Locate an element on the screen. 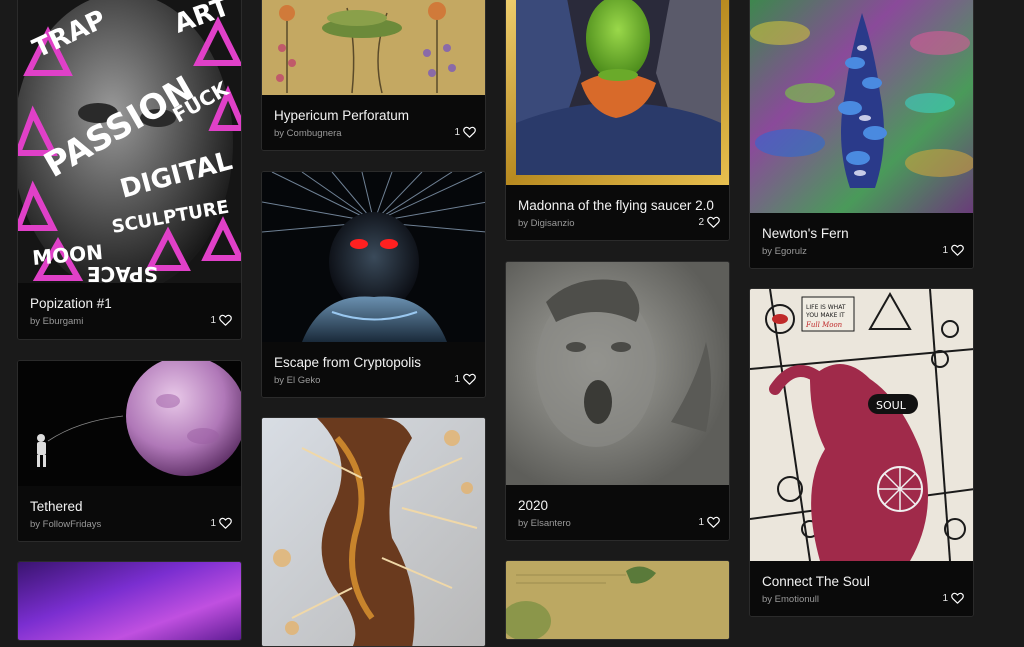 The width and height of the screenshot is (1024, 647). artwork-title: 2020 is located at coordinates (533, 505).